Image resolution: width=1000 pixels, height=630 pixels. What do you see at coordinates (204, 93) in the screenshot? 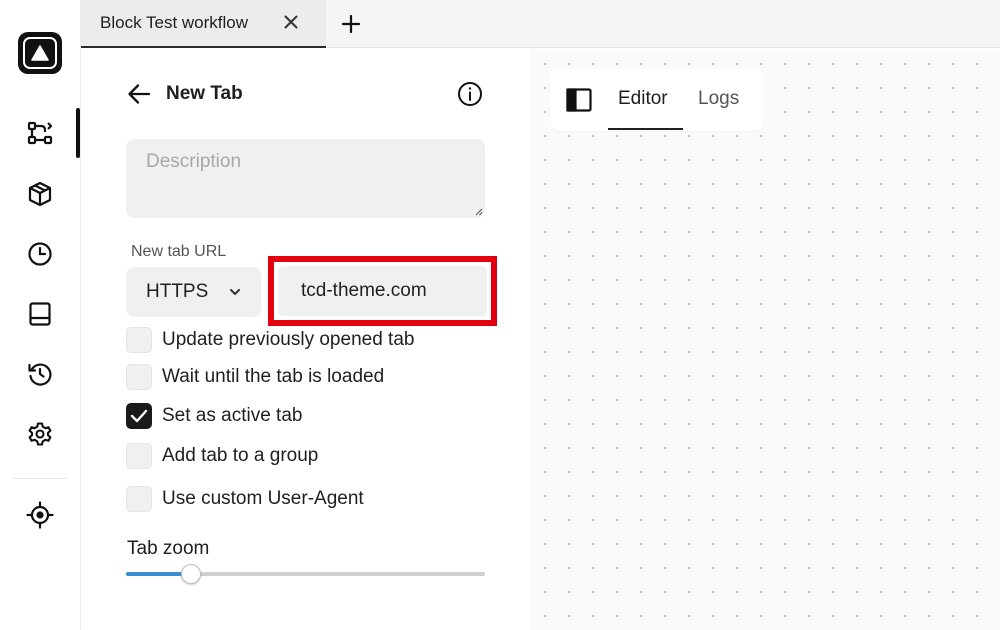
I see `panel-title: New Tab` at bounding box center [204, 93].